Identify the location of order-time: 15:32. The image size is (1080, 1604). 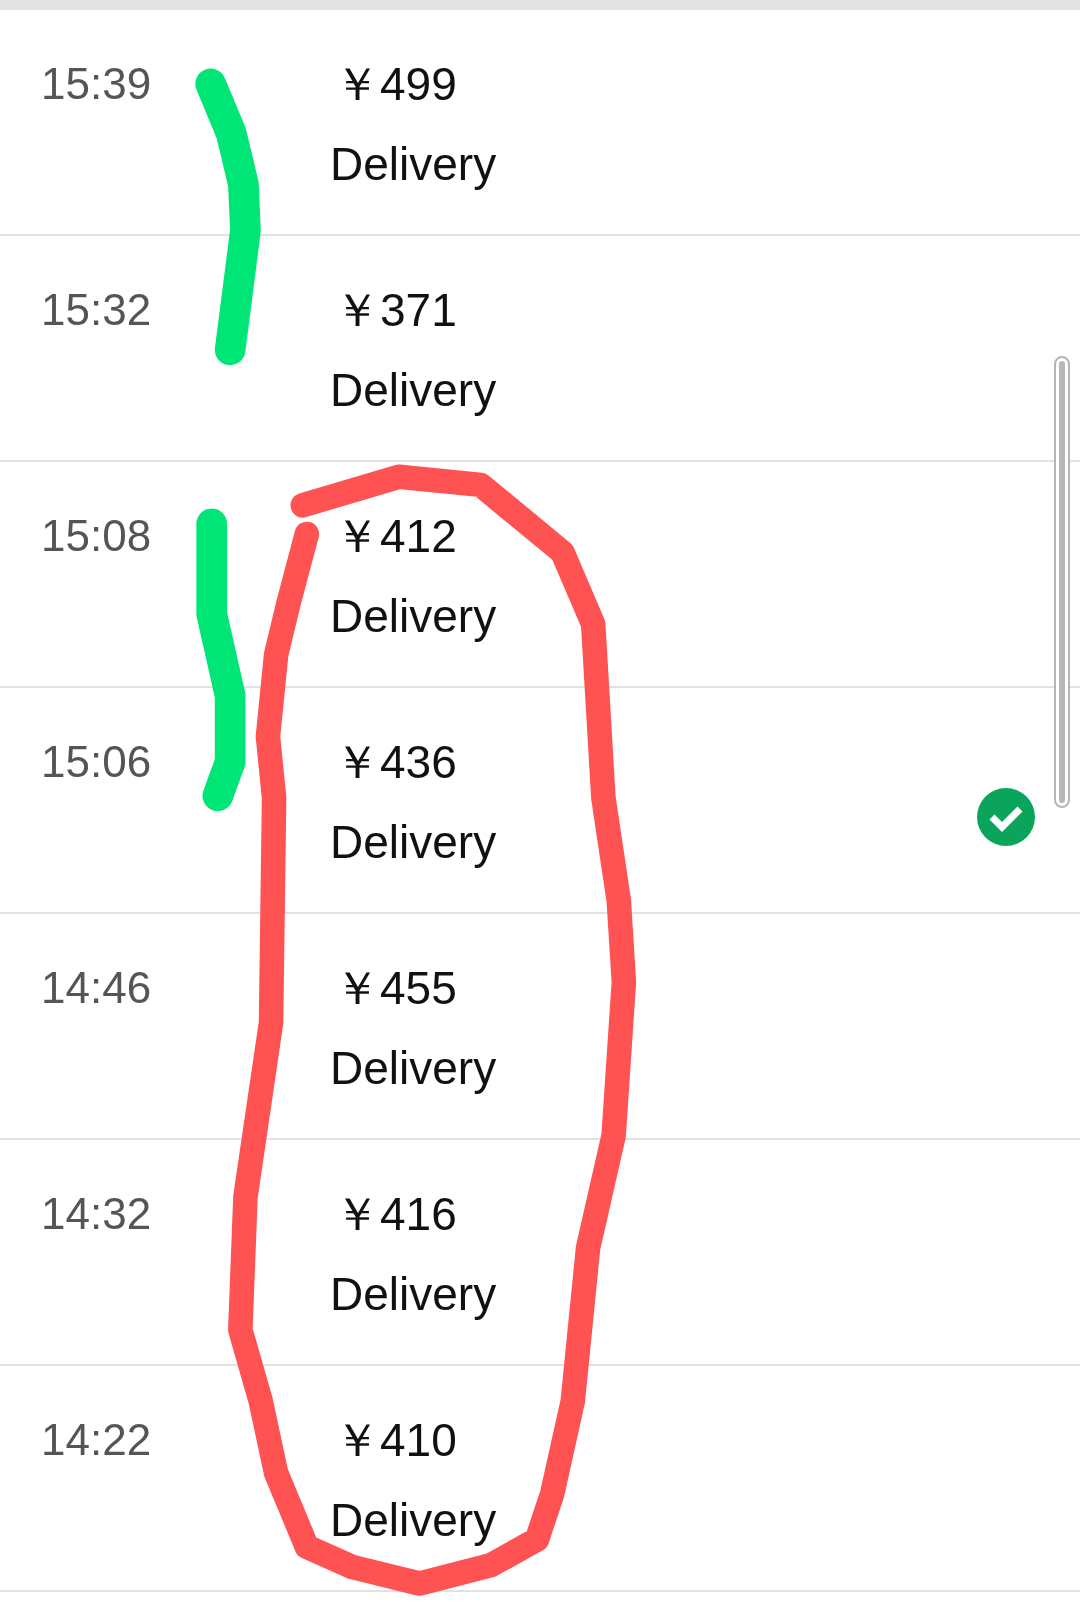
(96, 309).